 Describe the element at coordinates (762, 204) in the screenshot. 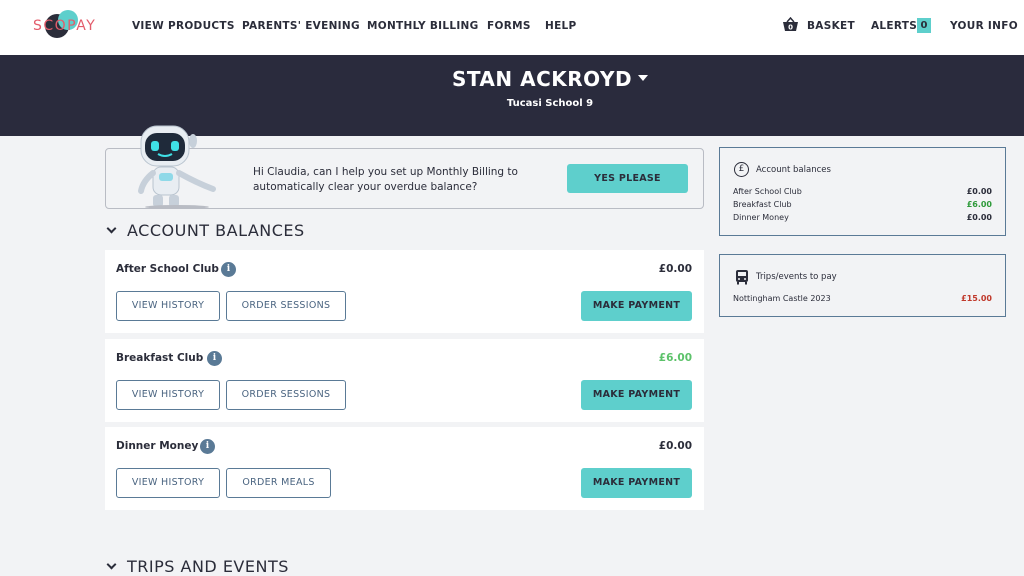

I see `panel-row-label: Breakfast Club` at that location.